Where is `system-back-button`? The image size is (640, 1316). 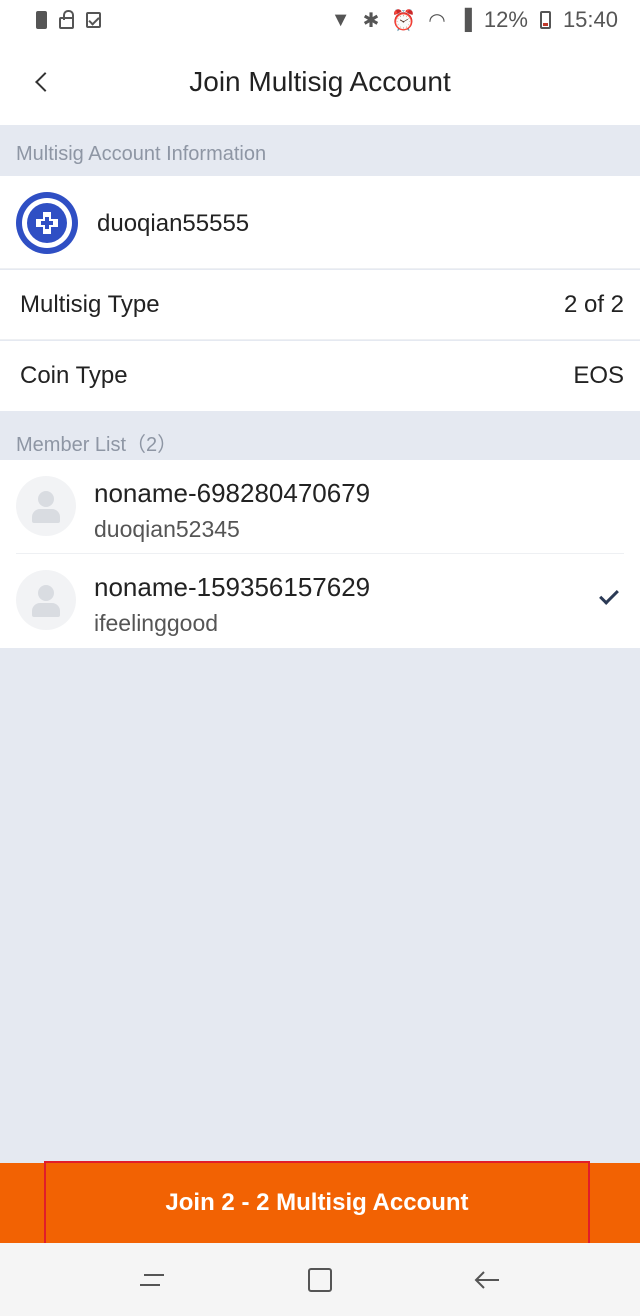
system-back-button is located at coordinates (487, 1280).